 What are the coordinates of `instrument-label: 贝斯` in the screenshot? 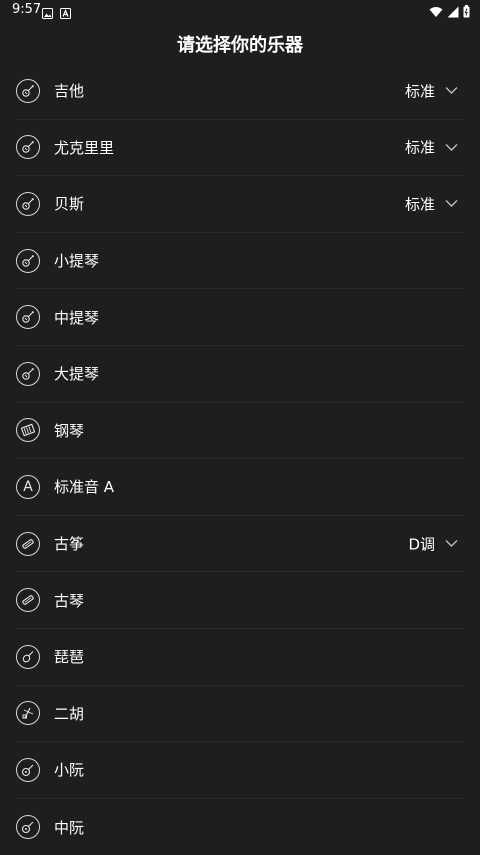 It's located at (69, 204).